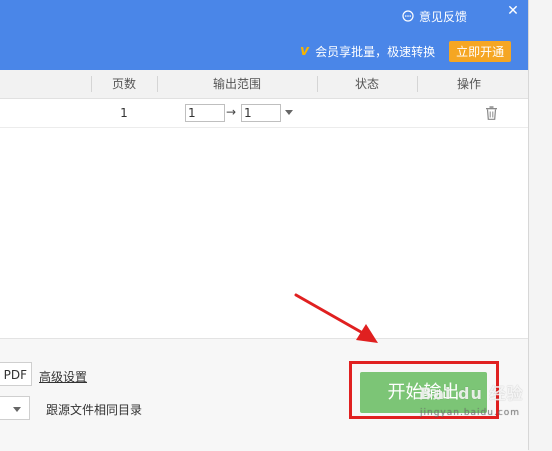  Describe the element at coordinates (289, 112) in the screenshot. I see `range-dropdown-caret-icon` at that location.